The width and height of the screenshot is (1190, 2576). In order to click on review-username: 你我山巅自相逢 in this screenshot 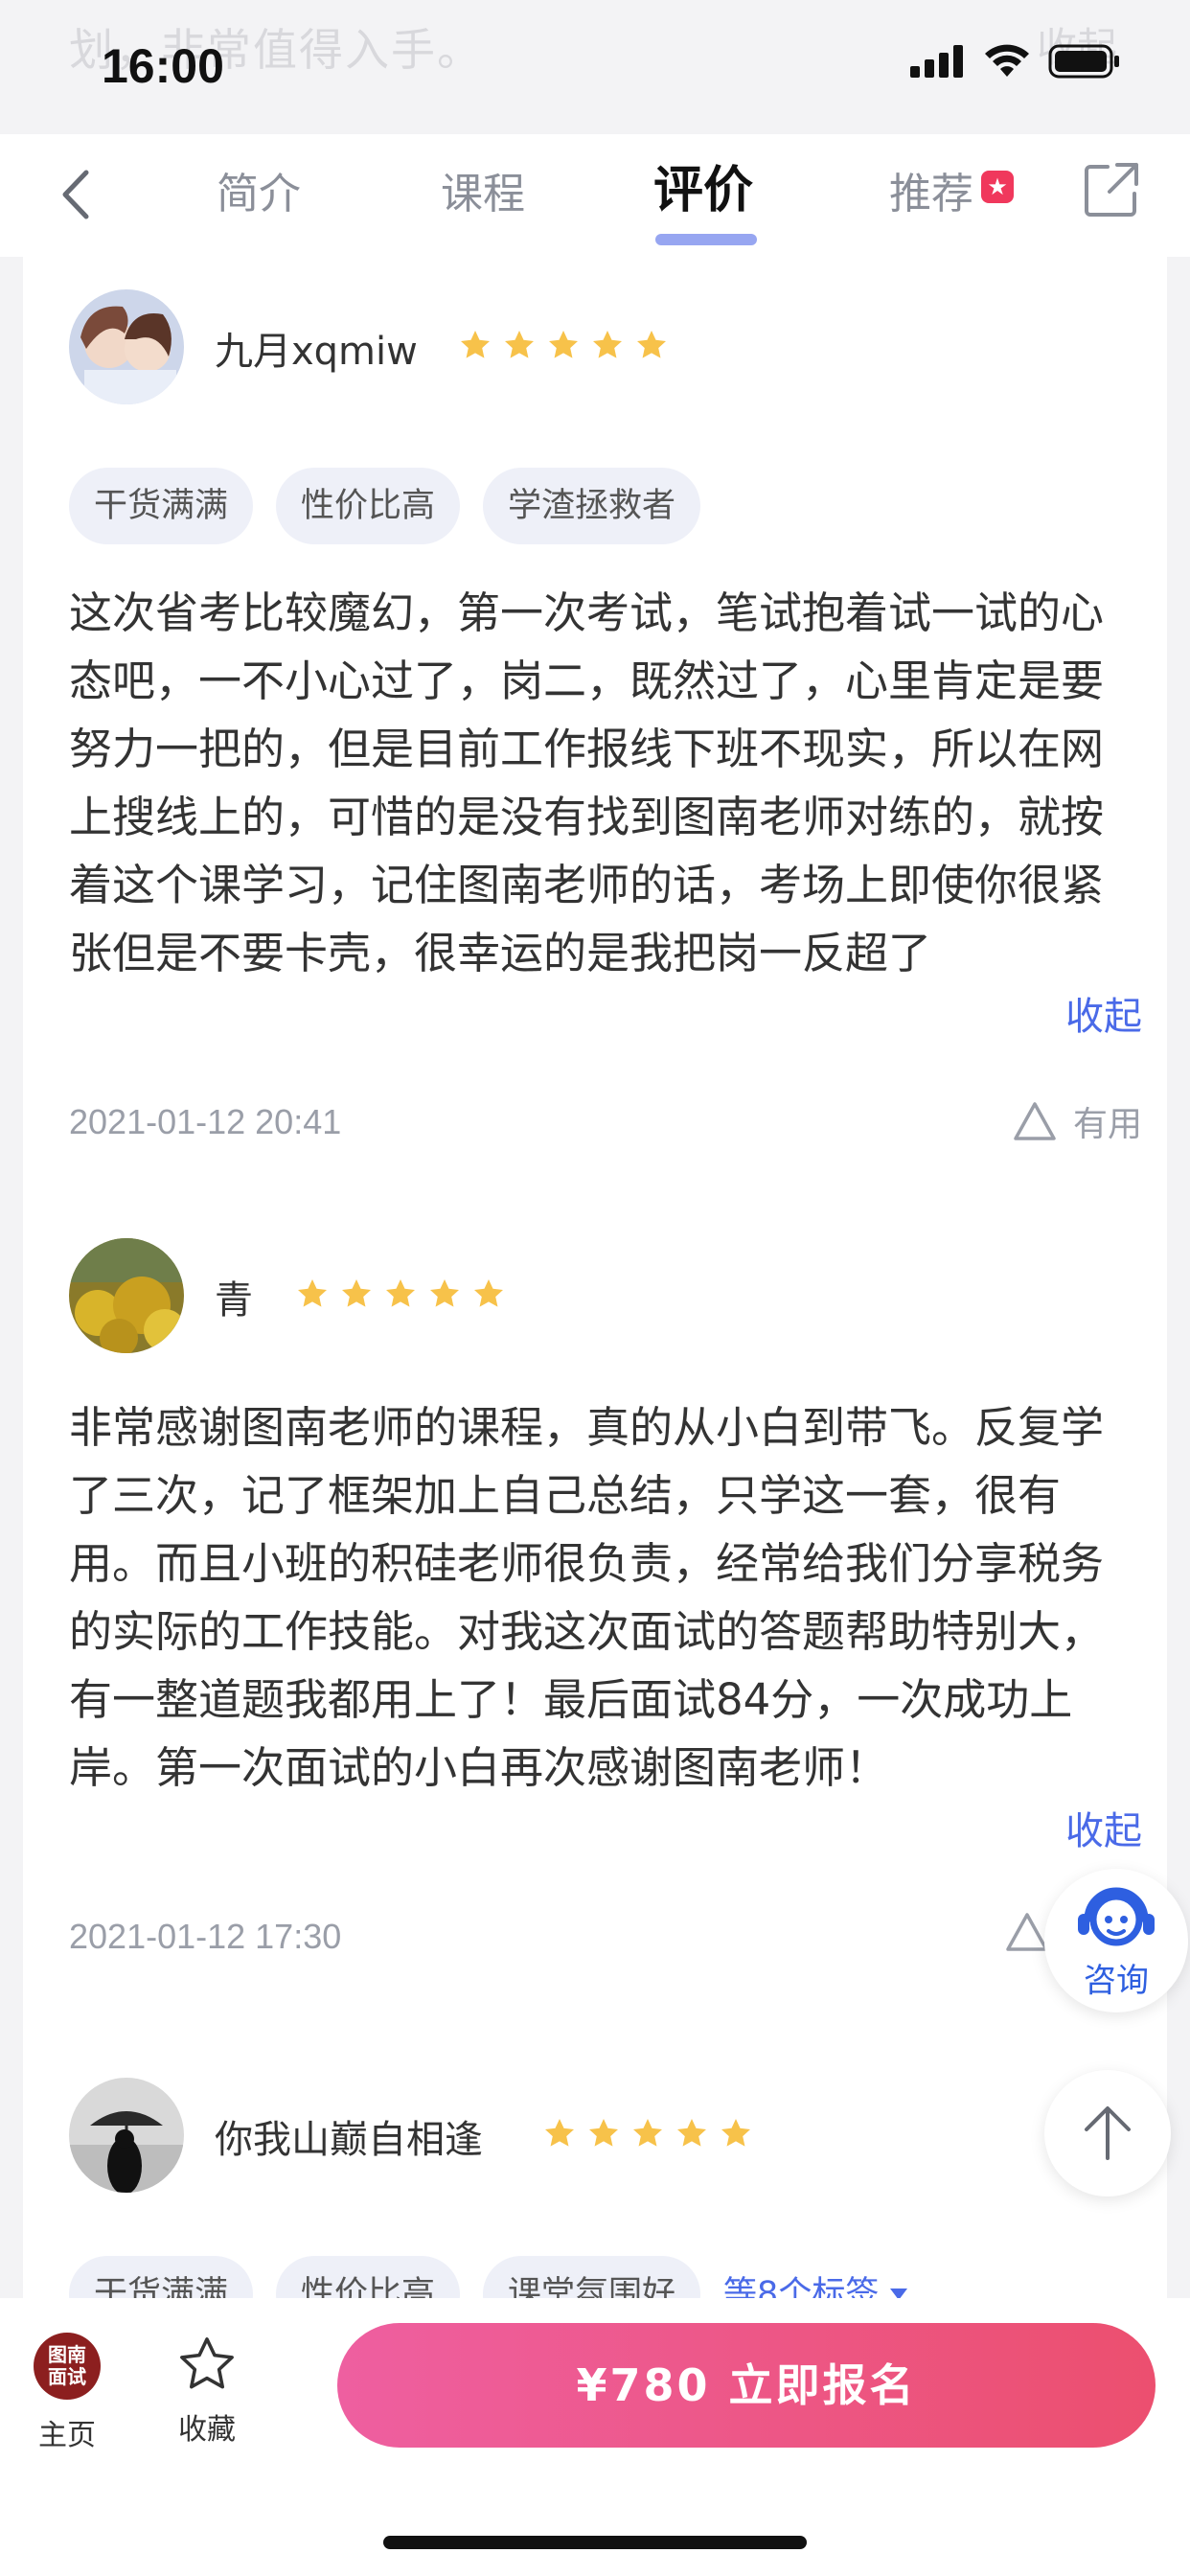, I will do `click(349, 2140)`.